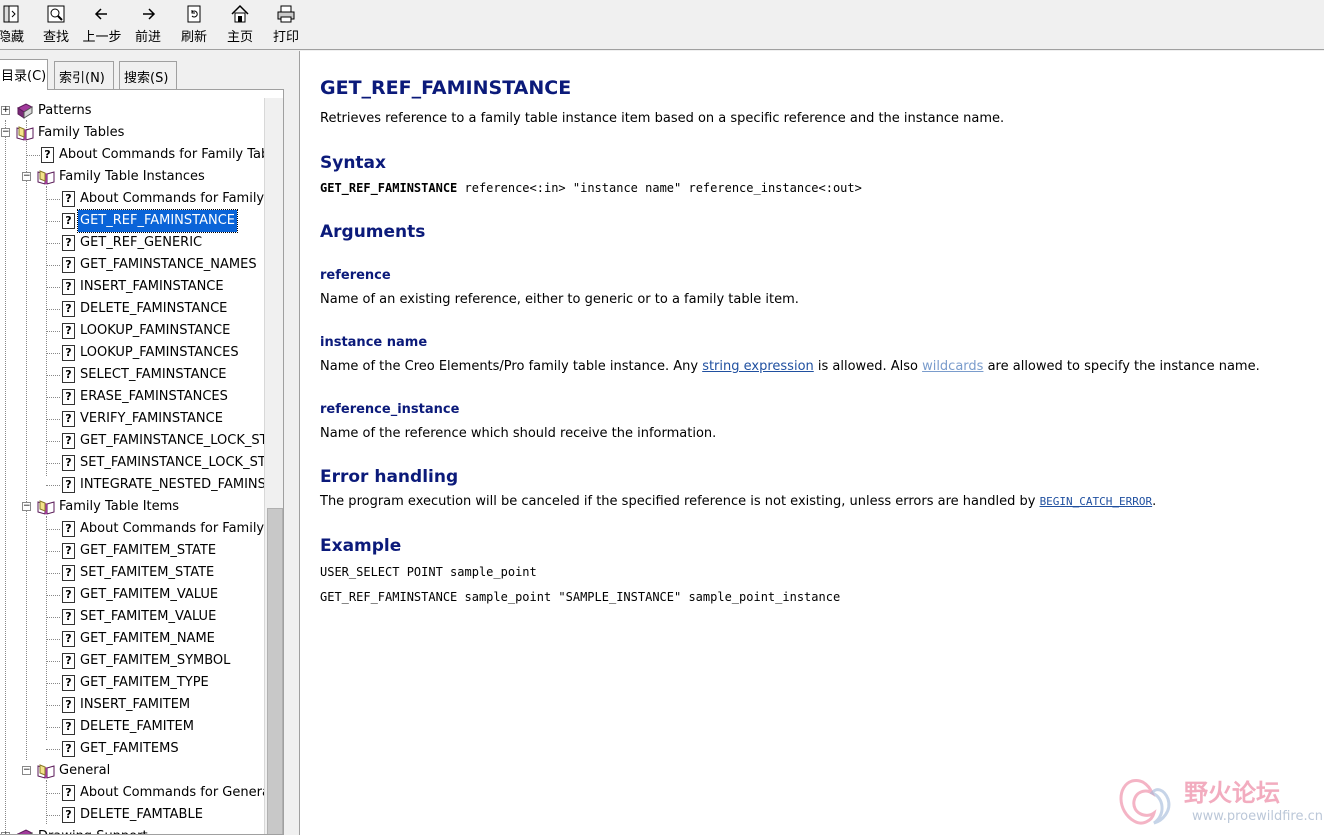 The image size is (1324, 835). What do you see at coordinates (130, 771) in the screenshot?
I see `tree-item-general: − General` at bounding box center [130, 771].